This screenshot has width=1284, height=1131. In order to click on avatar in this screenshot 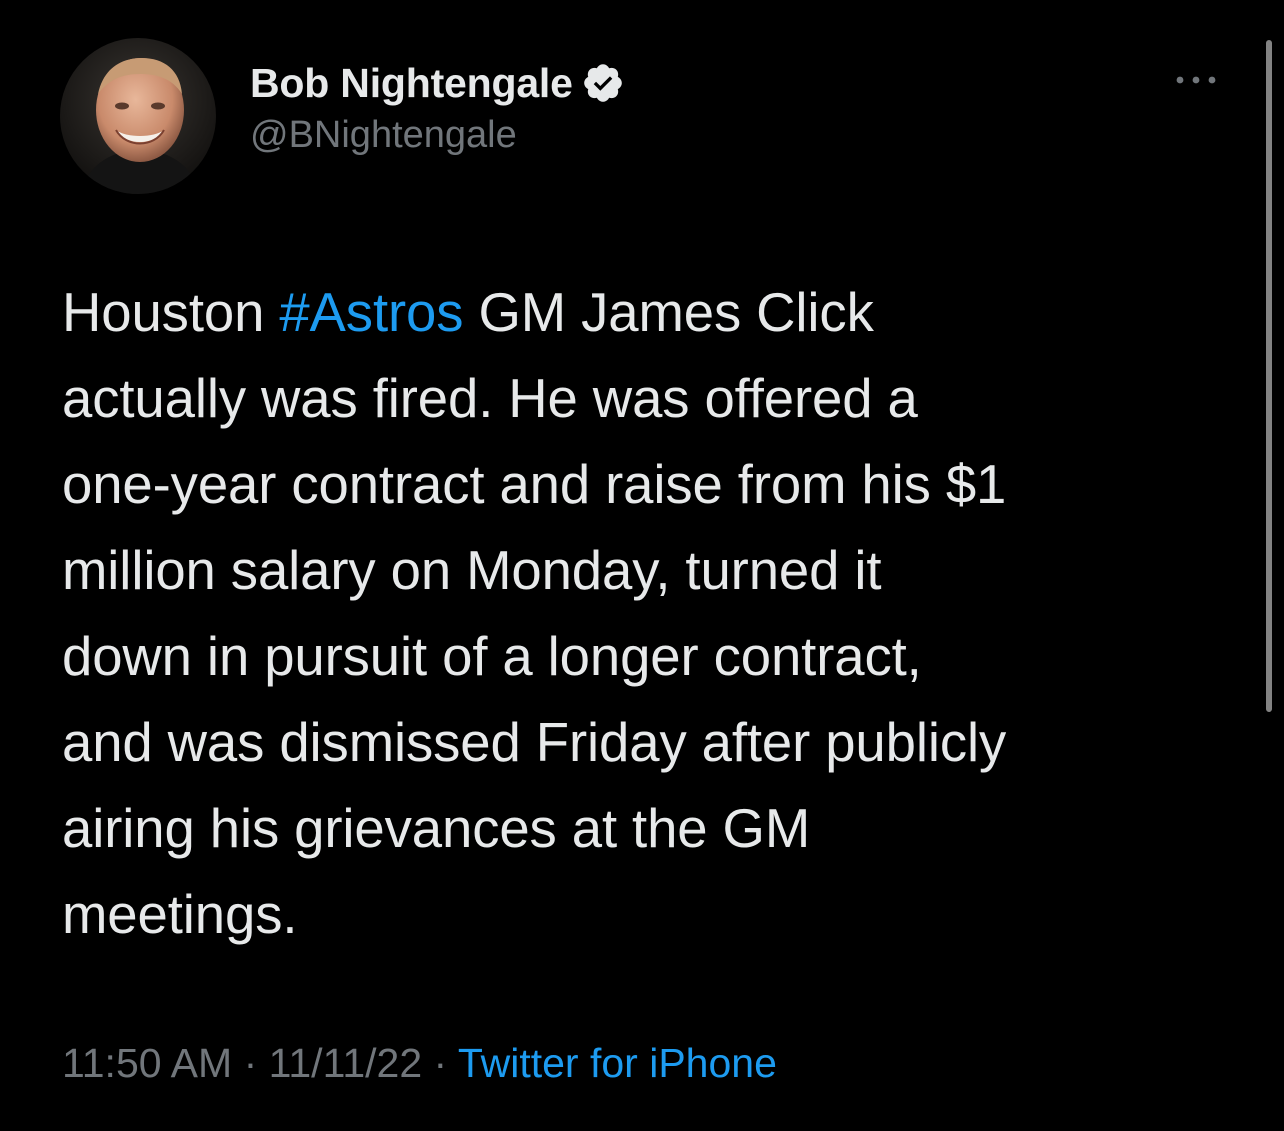, I will do `click(138, 116)`.